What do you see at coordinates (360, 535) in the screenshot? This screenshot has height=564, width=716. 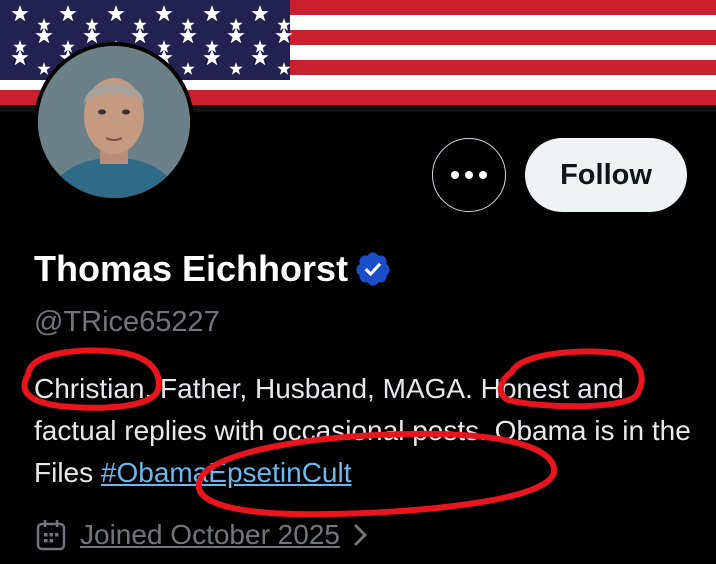 I see `chevron-right-icon` at bounding box center [360, 535].